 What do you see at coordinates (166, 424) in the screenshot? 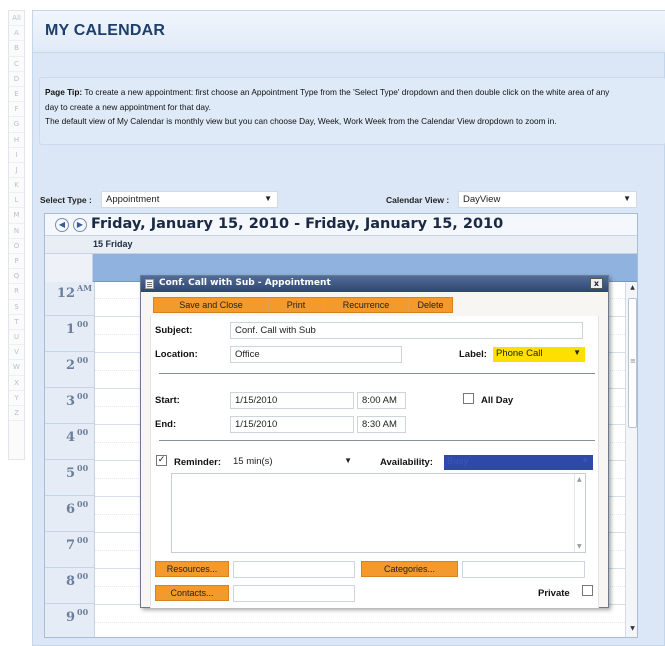
I see `end-label: End:` at bounding box center [166, 424].